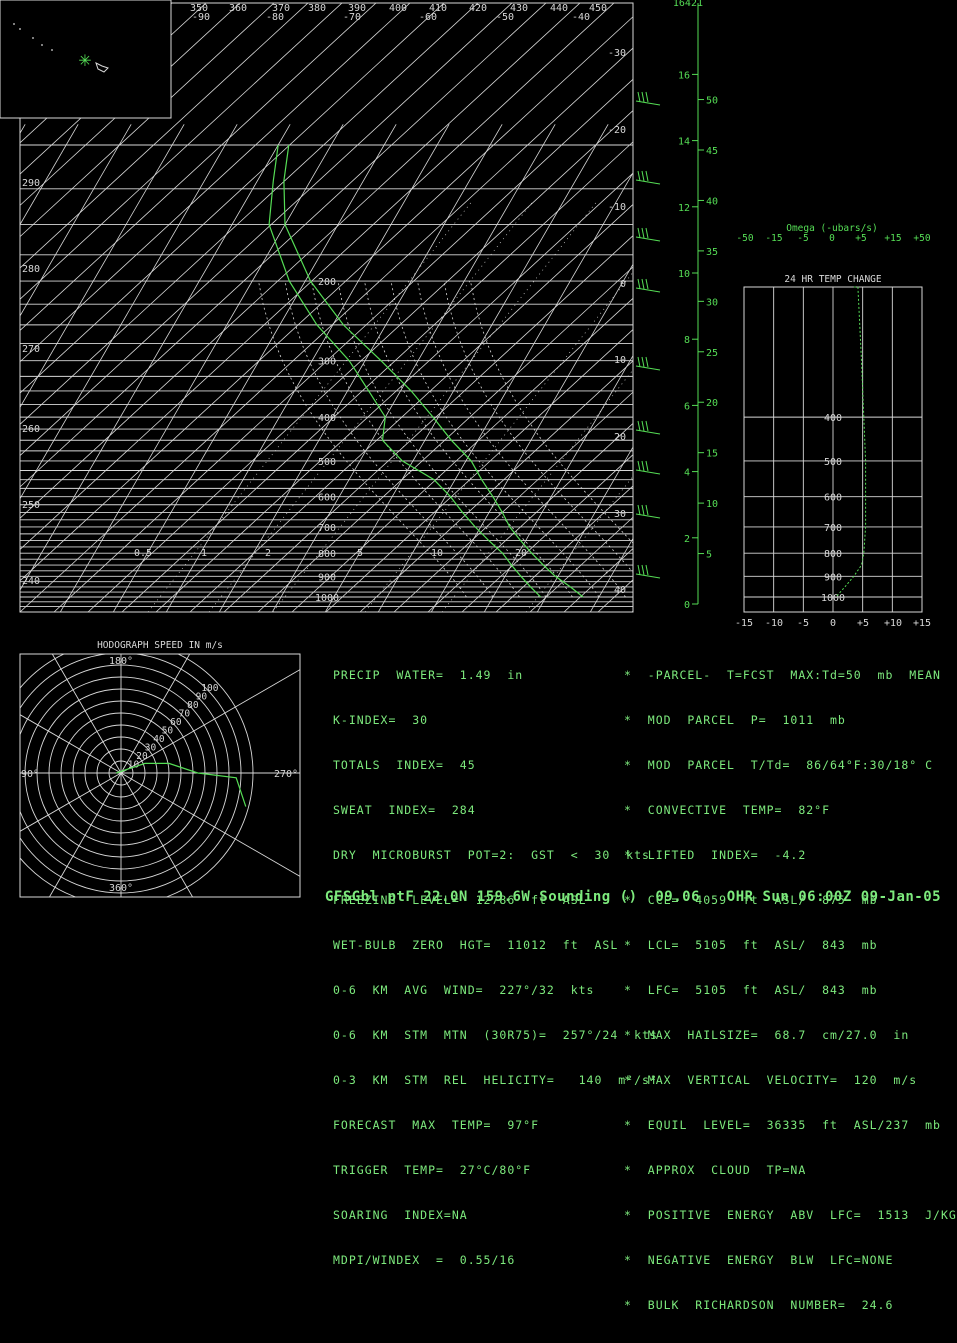 Image resolution: width=957 pixels, height=1343 pixels. I want to click on theta-label: 450, so click(598, 8).